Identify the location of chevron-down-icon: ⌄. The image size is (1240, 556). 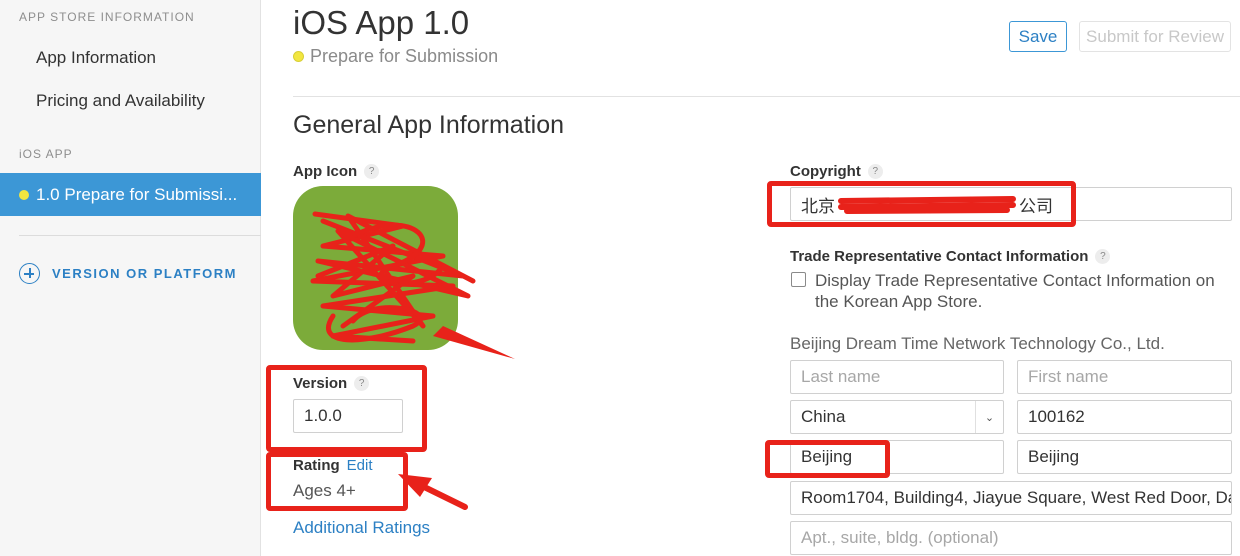
(989, 417).